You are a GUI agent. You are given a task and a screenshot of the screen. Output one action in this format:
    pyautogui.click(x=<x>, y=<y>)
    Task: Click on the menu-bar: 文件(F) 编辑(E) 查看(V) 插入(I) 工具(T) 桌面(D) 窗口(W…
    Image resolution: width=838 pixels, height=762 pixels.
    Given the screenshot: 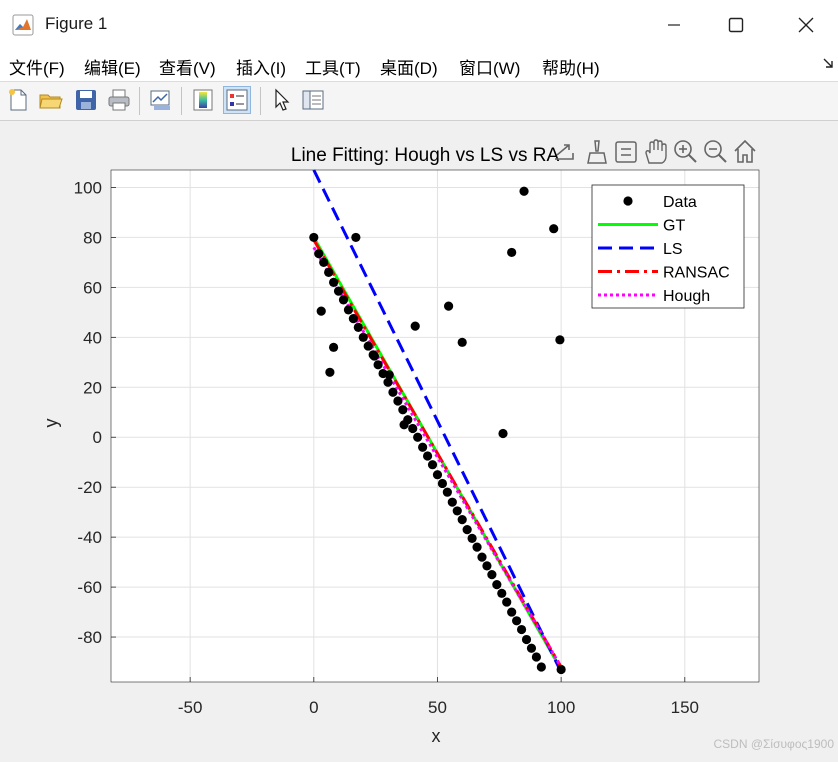 What is the action you would take?
    pyautogui.click(x=419, y=66)
    